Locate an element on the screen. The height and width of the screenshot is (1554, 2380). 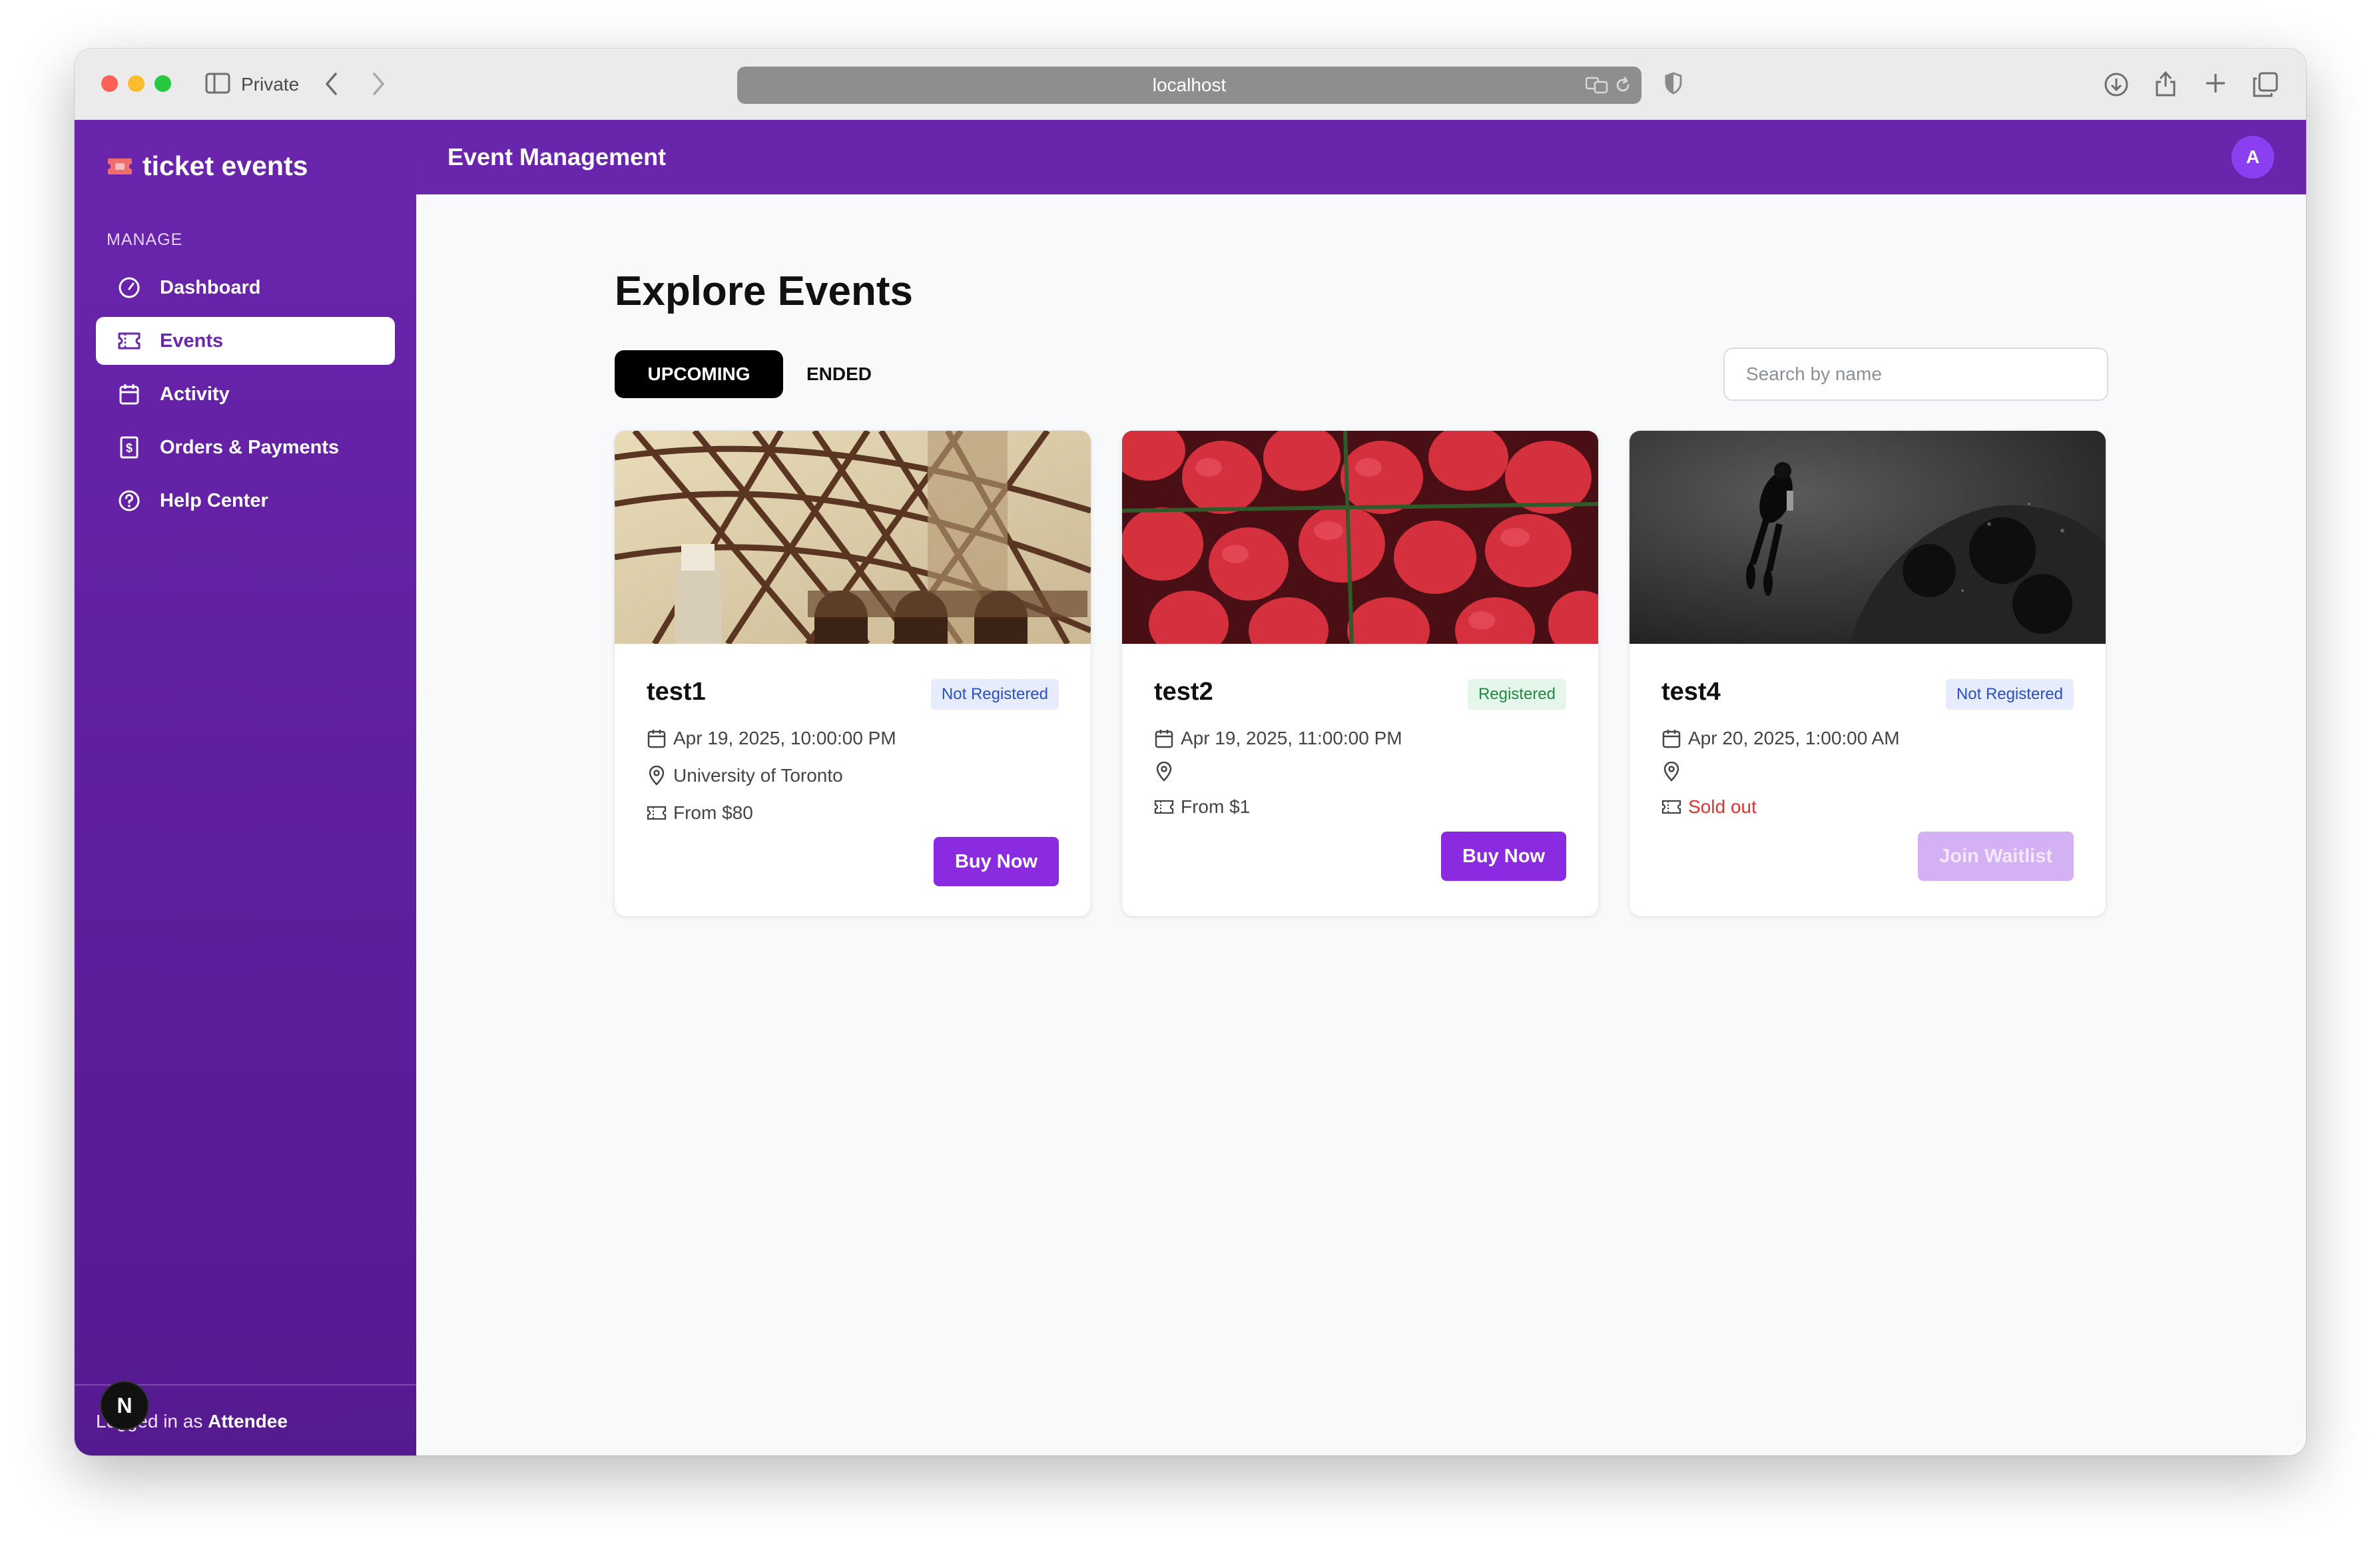
sidebar-item-label: Help Center is located at coordinates (214, 500).